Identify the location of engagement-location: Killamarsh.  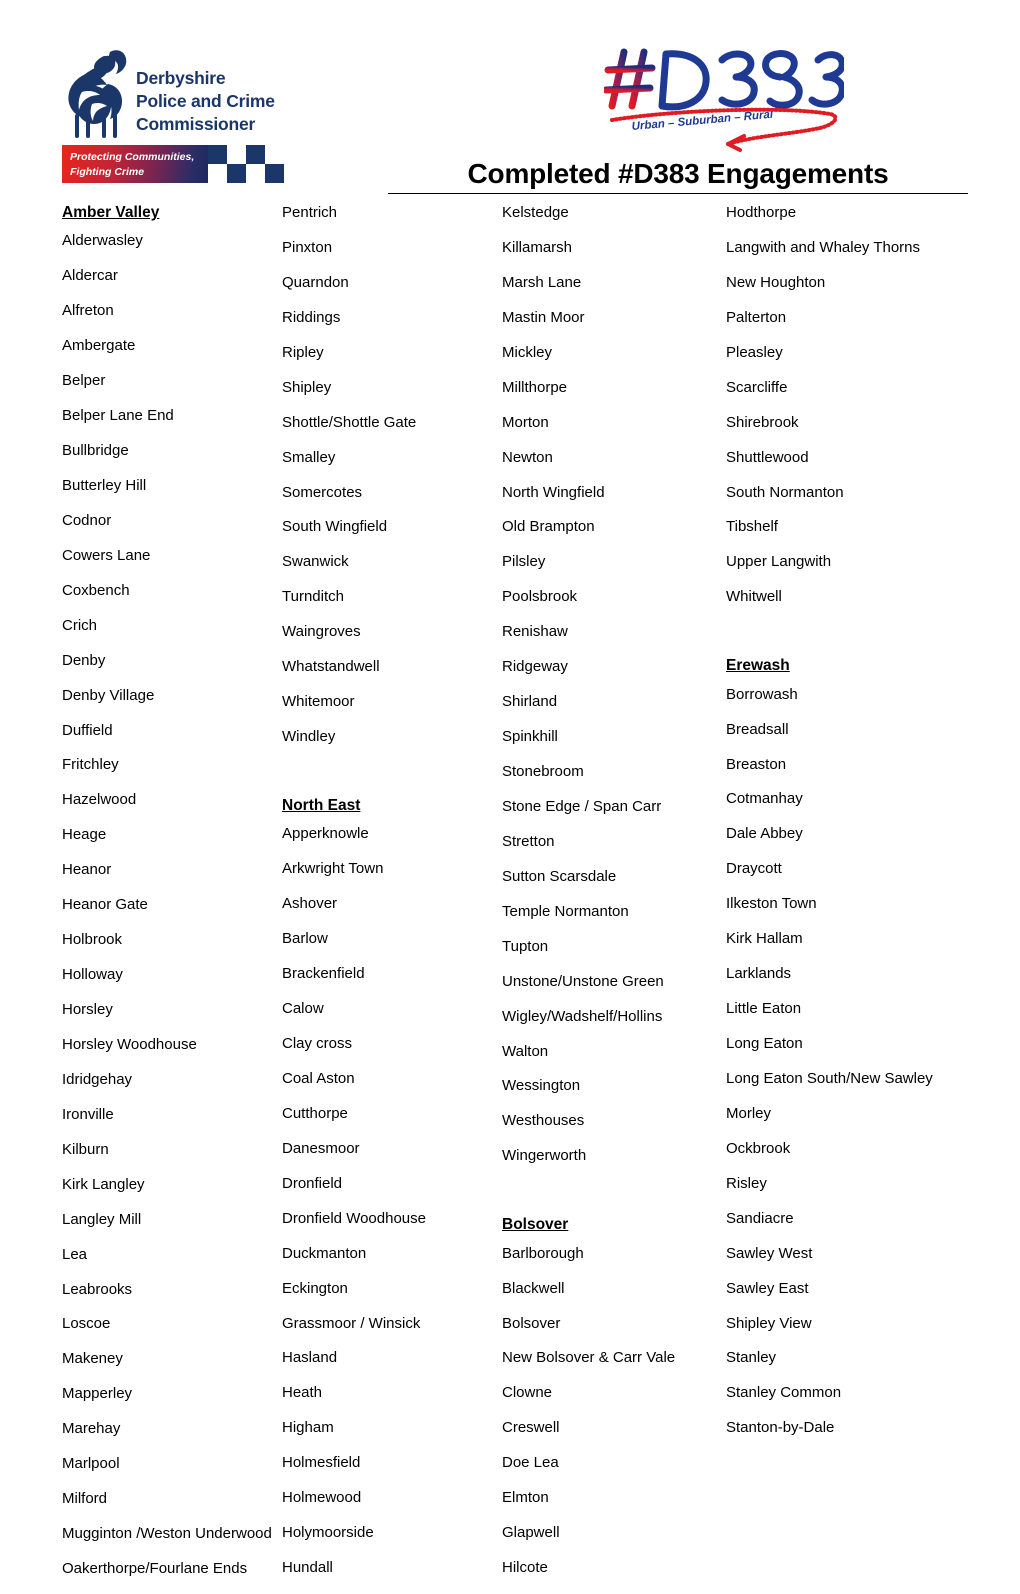
(537, 247).